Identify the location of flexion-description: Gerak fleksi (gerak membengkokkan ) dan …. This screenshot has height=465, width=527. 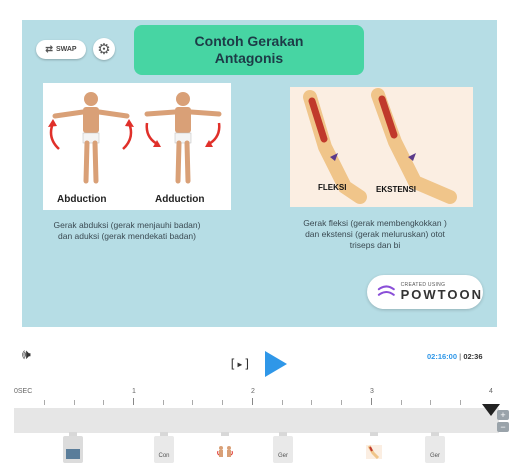
(375, 234).